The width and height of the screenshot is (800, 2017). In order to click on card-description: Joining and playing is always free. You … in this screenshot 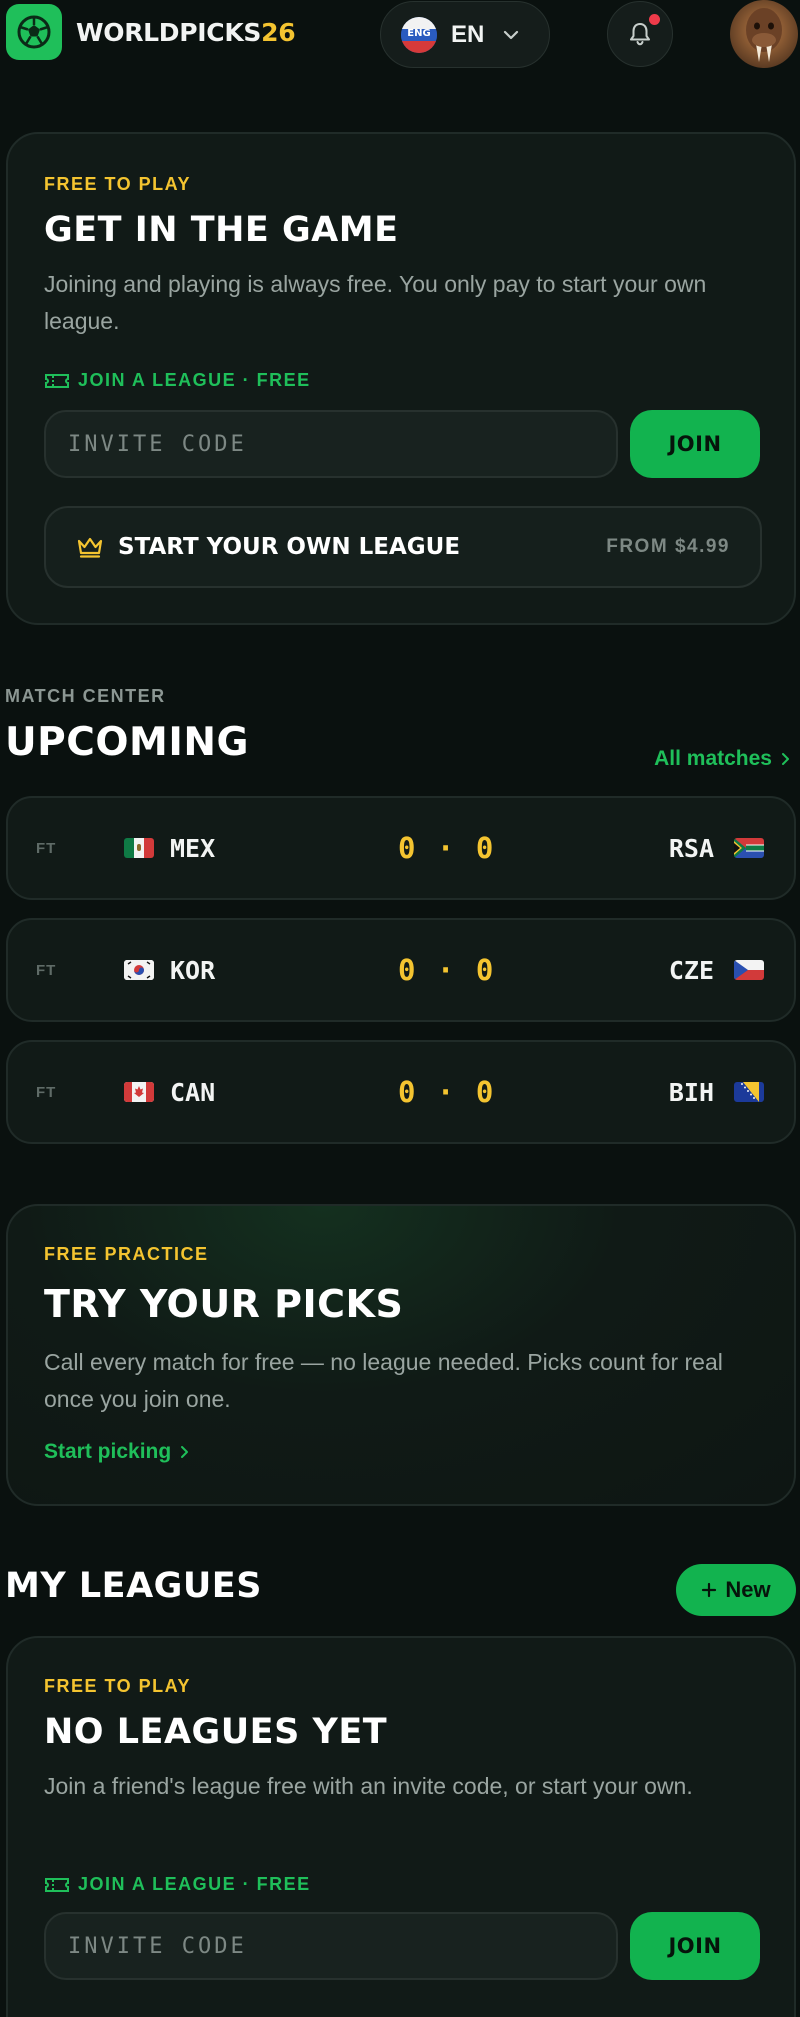, I will do `click(375, 302)`.